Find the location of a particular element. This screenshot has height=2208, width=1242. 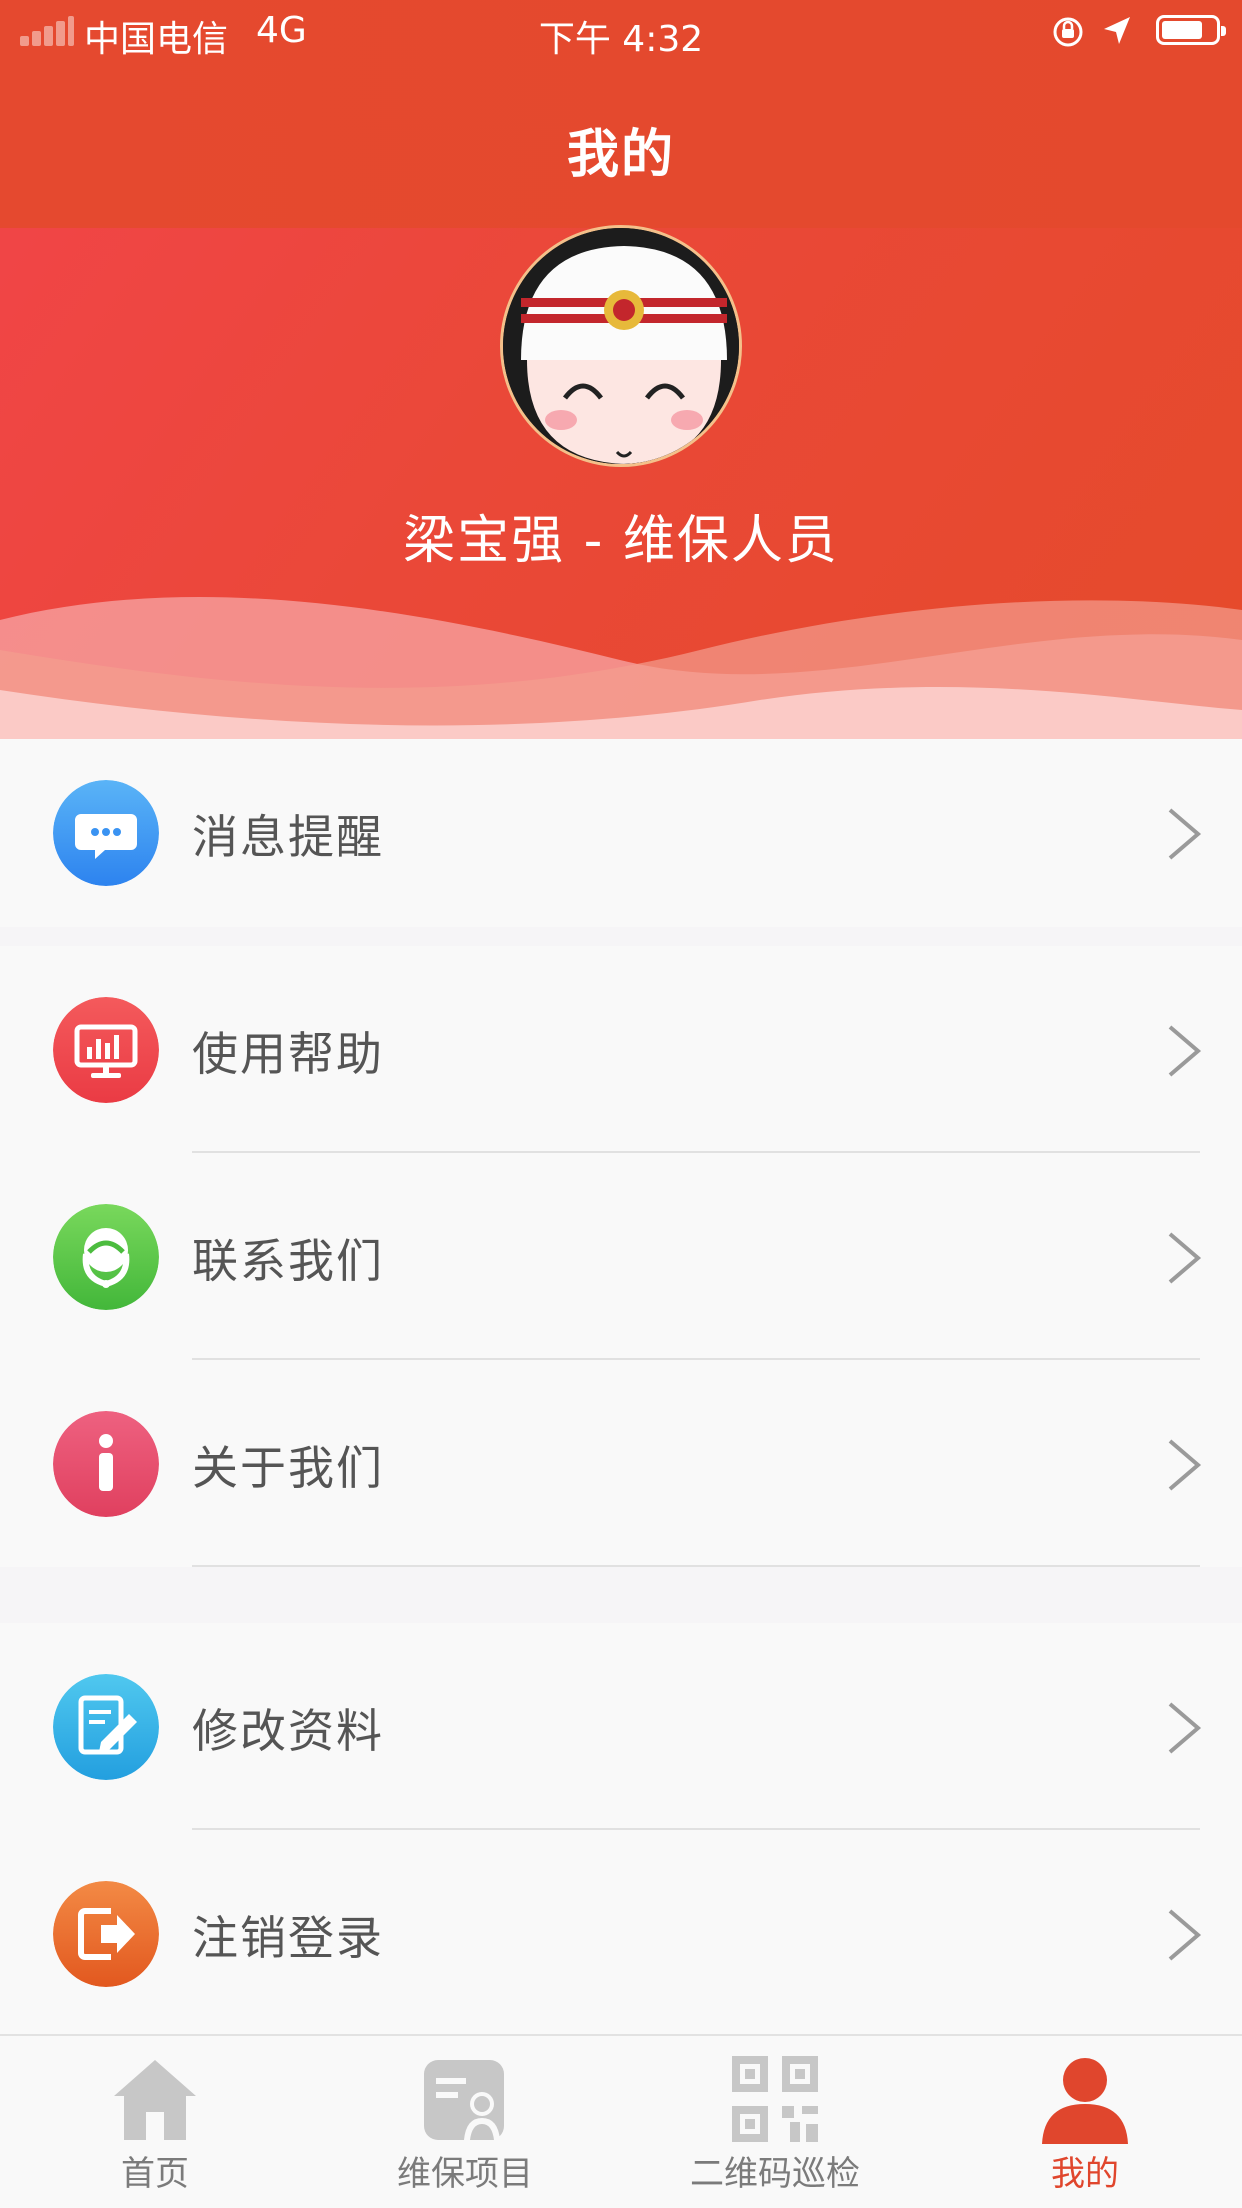

menu-label: 修改资料 is located at coordinates (288, 1731).